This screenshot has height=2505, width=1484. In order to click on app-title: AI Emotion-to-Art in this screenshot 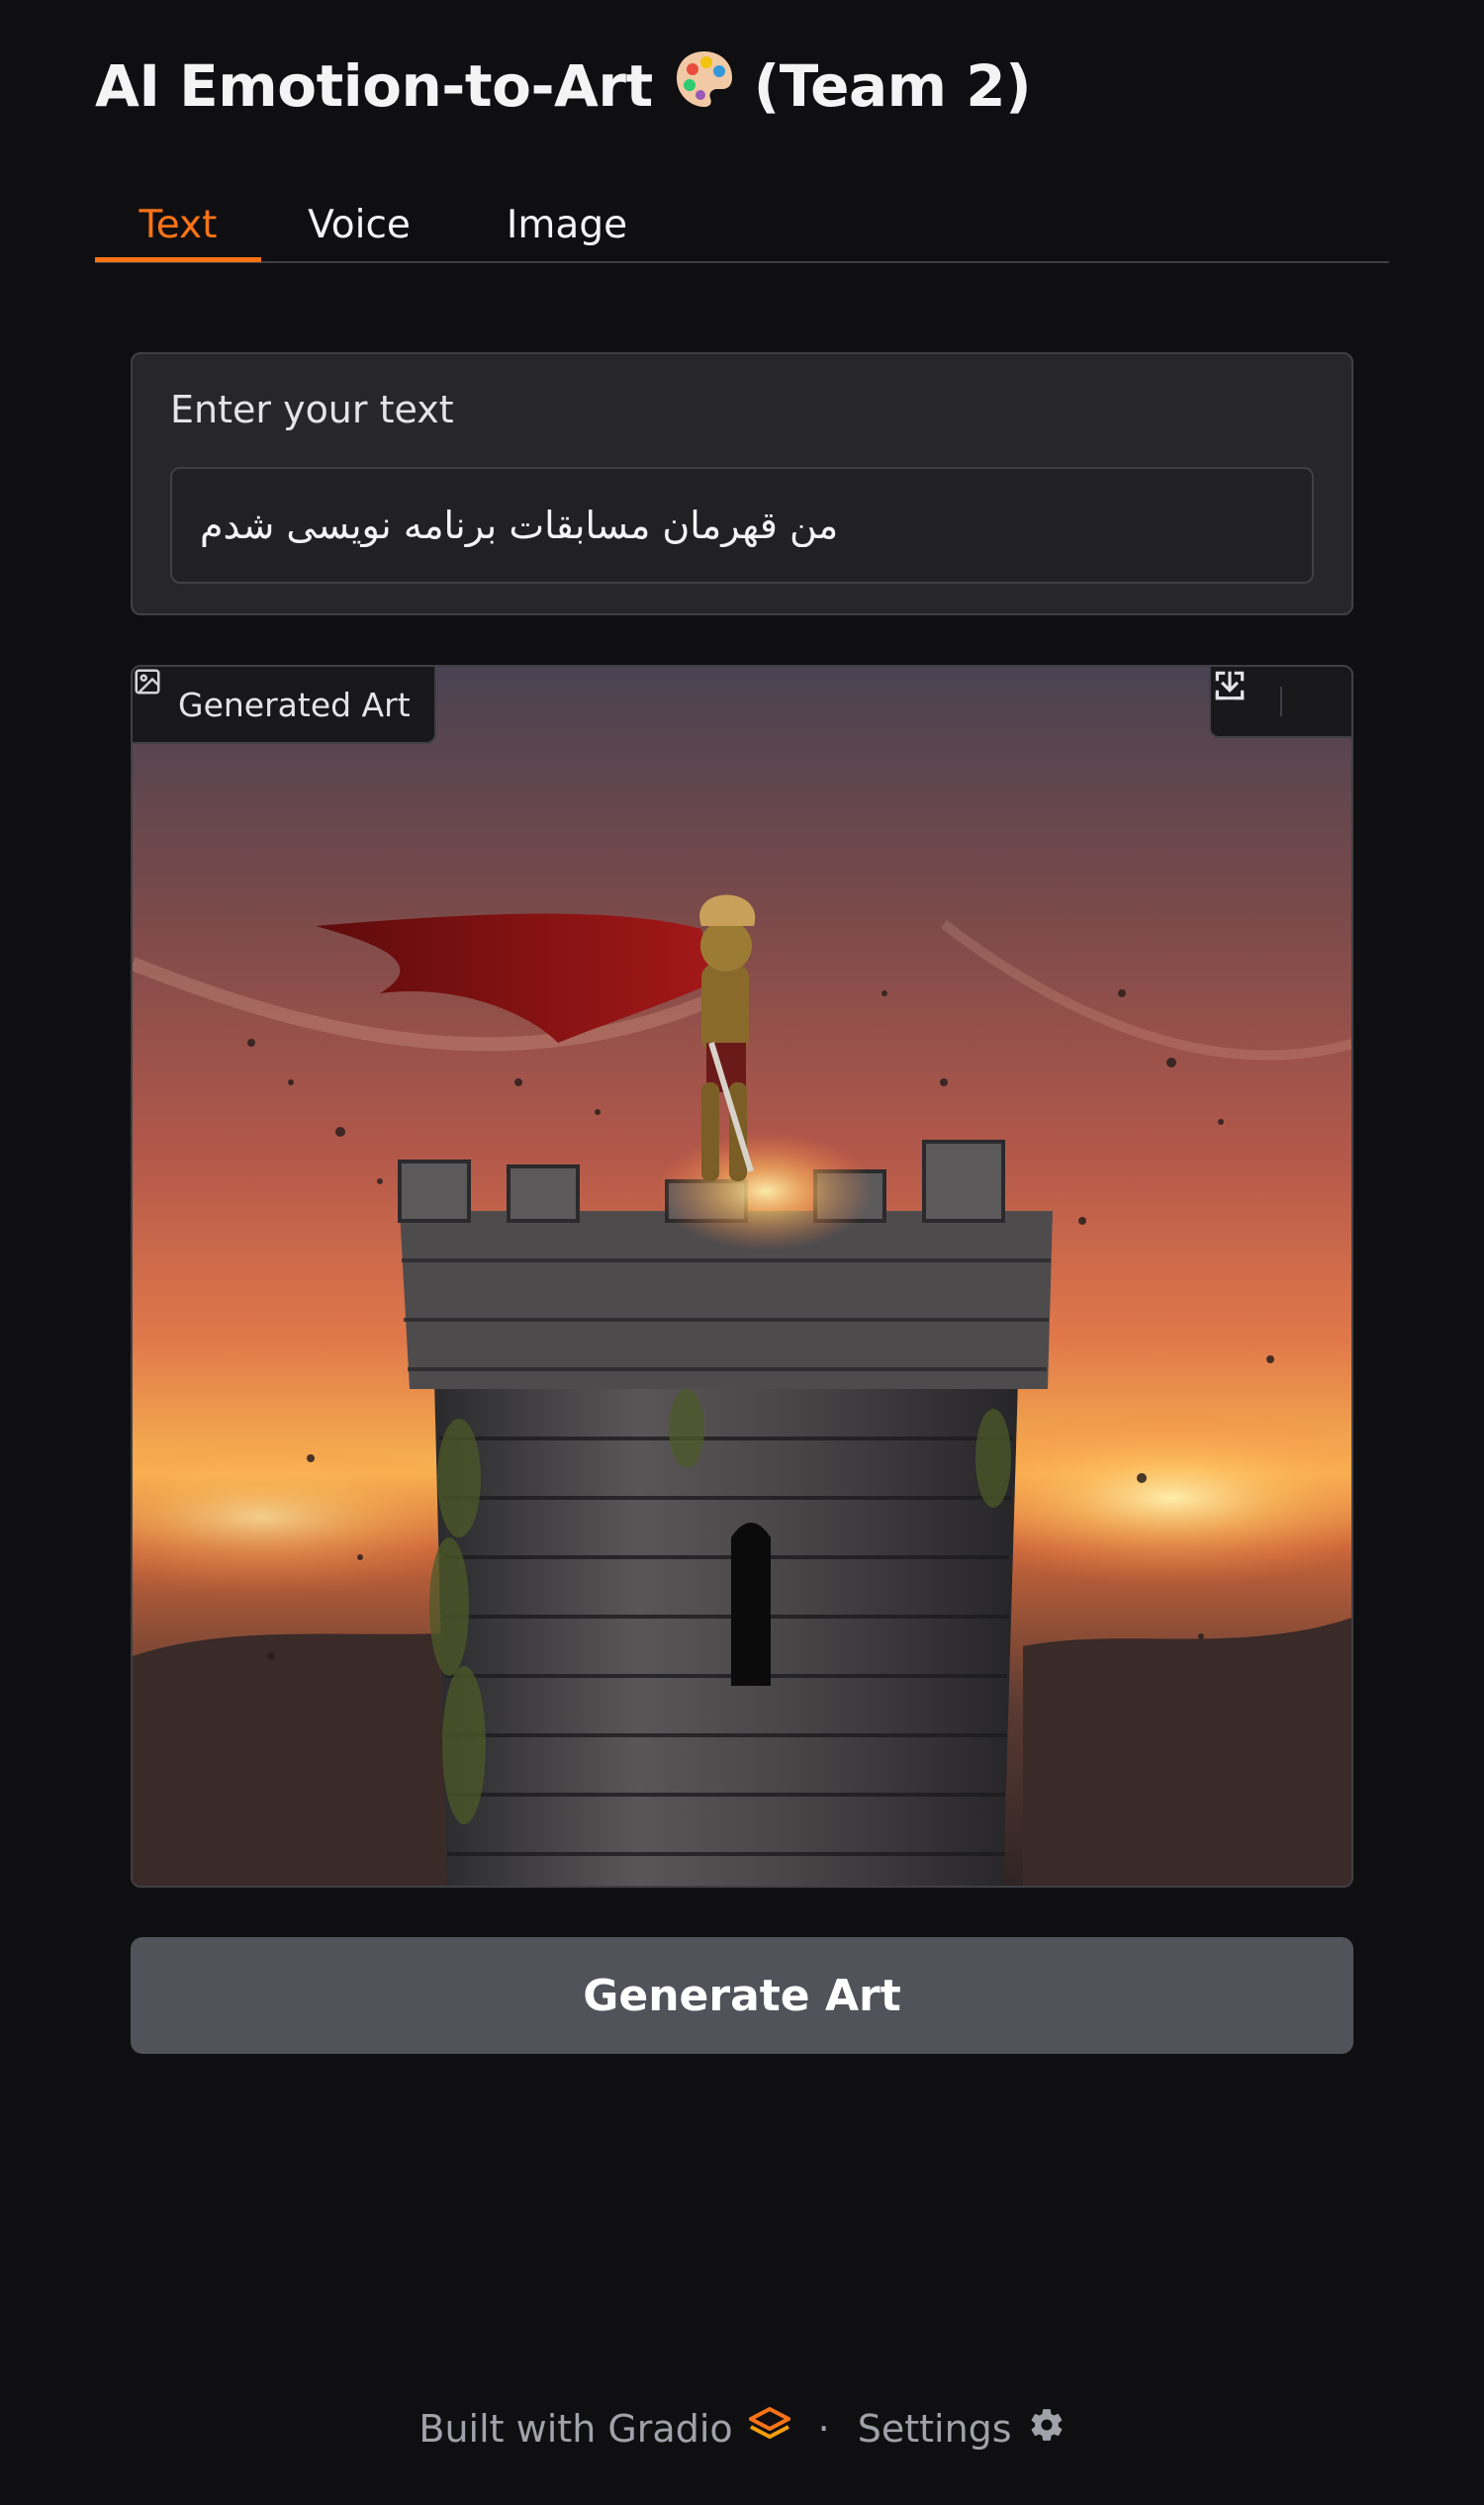, I will do `click(374, 87)`.